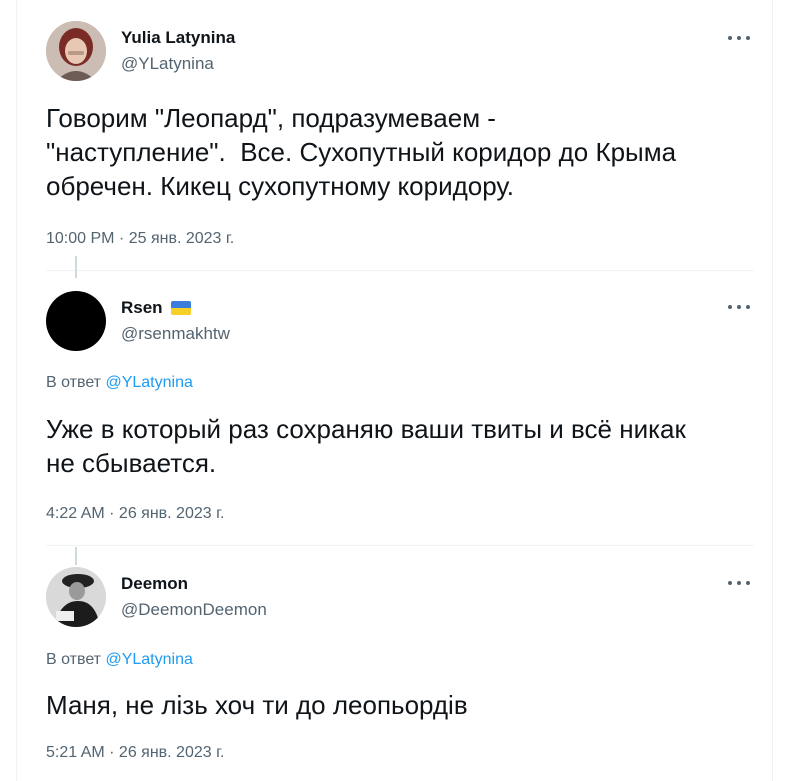 This screenshot has width=788, height=781. Describe the element at coordinates (194, 597) in the screenshot. I see `author-block: Deemon @DeemonDeemon` at that location.